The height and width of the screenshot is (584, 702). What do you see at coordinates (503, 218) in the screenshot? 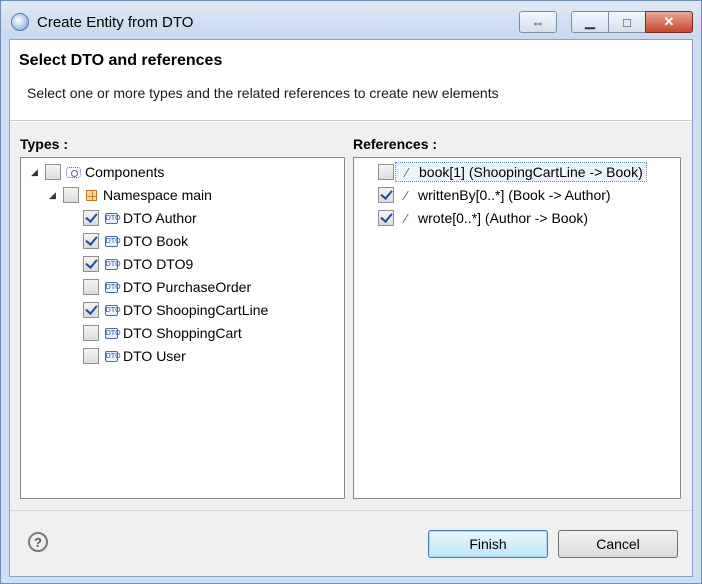
I see `reference-label: wrote[0..*] (Author -> Book)` at bounding box center [503, 218].